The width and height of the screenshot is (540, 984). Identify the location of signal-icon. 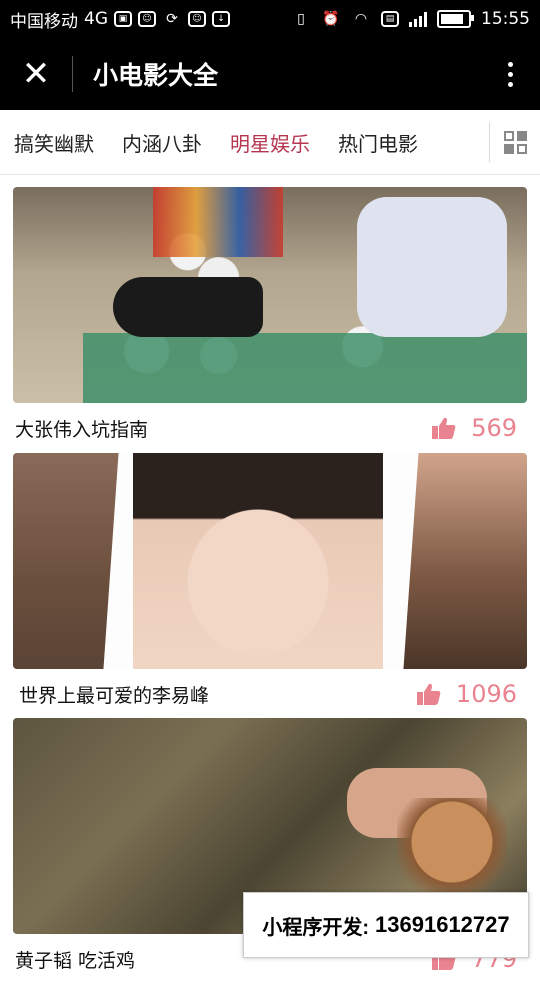
(418, 19).